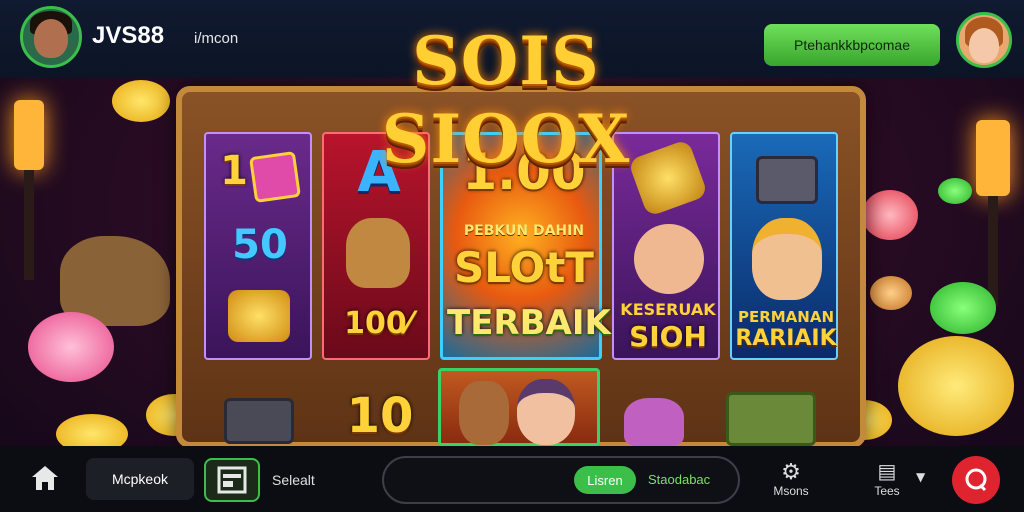  Describe the element at coordinates (668, 336) in the screenshot. I see `reel-4-text-2: SIOH` at that location.